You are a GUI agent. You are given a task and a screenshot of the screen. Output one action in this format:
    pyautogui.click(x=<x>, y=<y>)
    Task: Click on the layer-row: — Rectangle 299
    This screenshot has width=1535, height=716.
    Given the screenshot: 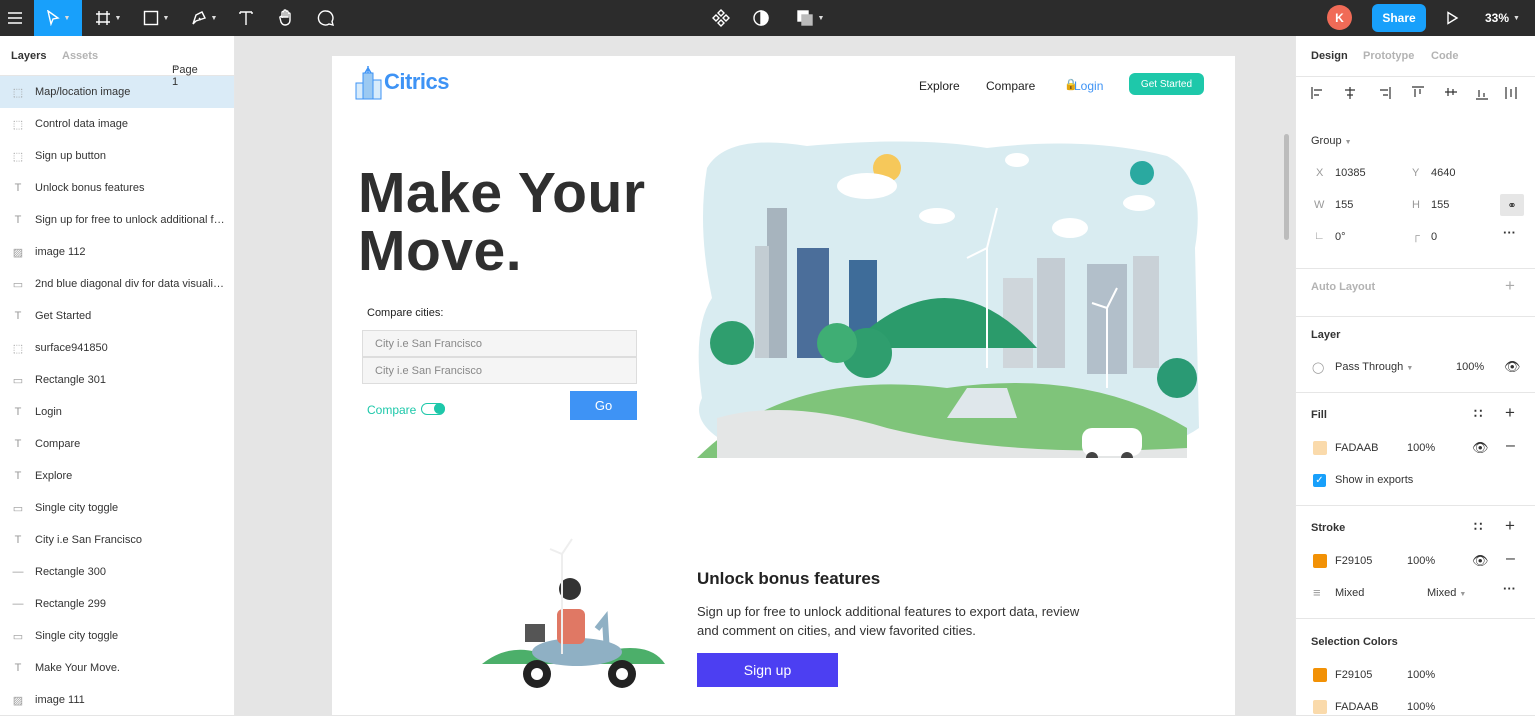 What is the action you would take?
    pyautogui.click(x=117, y=604)
    